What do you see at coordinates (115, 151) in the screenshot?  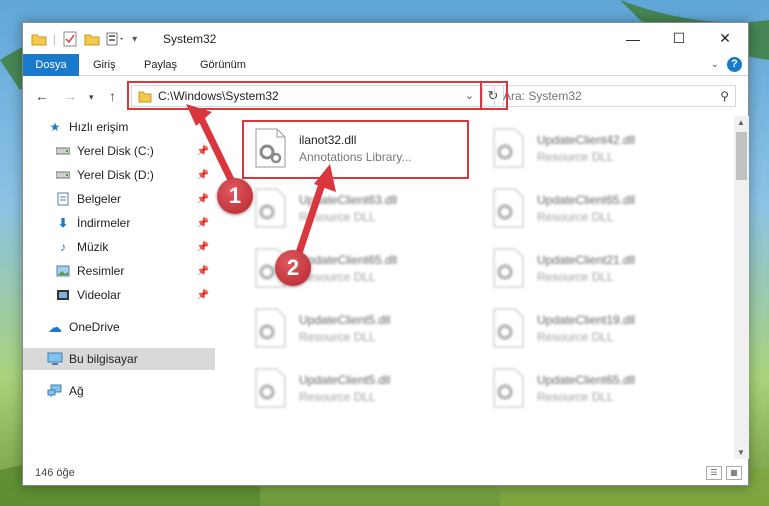 I see `sidebar-item-label: Yerel Disk (C:)` at bounding box center [115, 151].